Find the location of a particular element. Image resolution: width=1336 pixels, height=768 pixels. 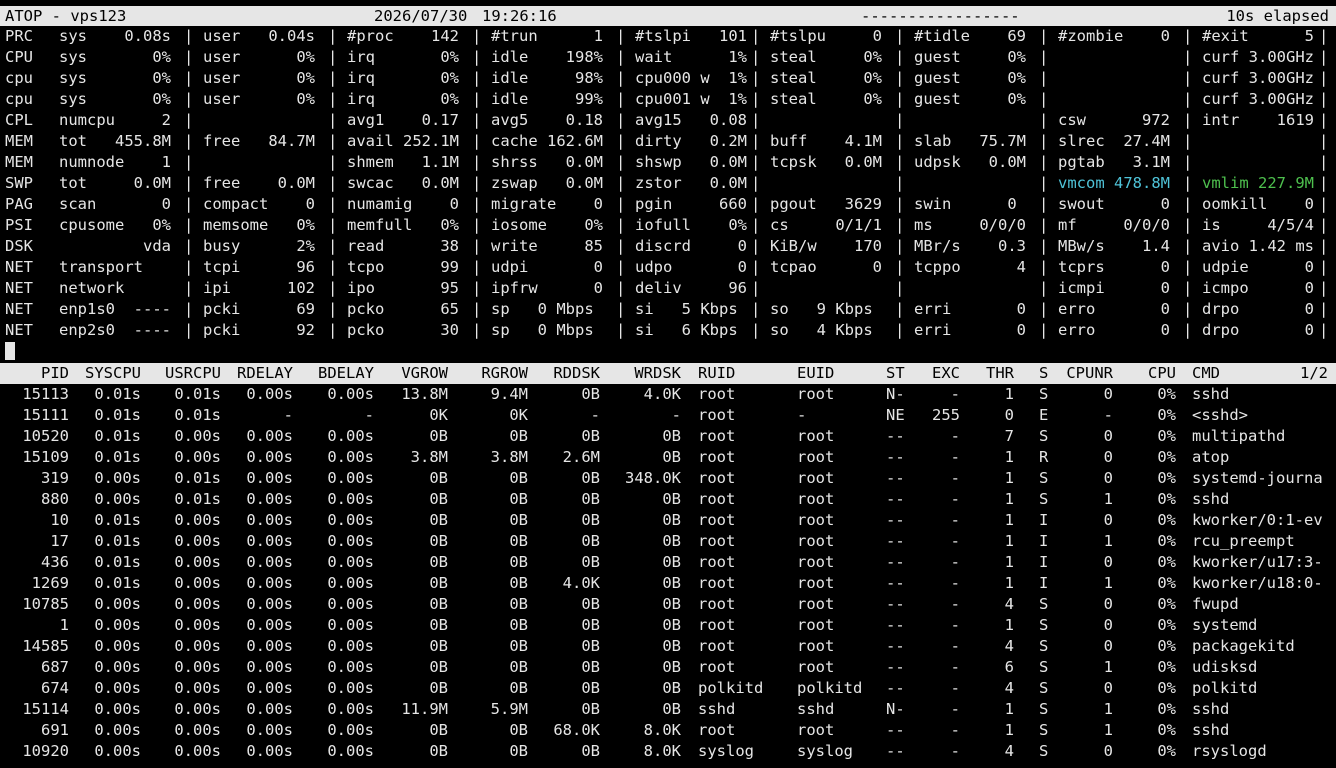

process-cell-cmd: sshd is located at coordinates (1211, 730).